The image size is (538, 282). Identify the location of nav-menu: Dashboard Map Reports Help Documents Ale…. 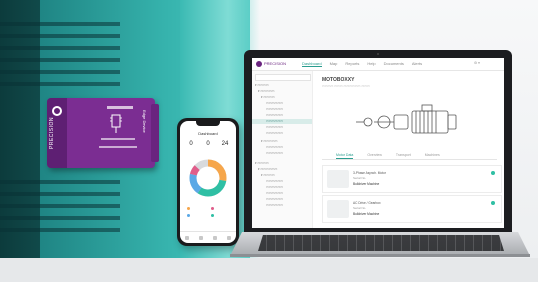
(362, 64).